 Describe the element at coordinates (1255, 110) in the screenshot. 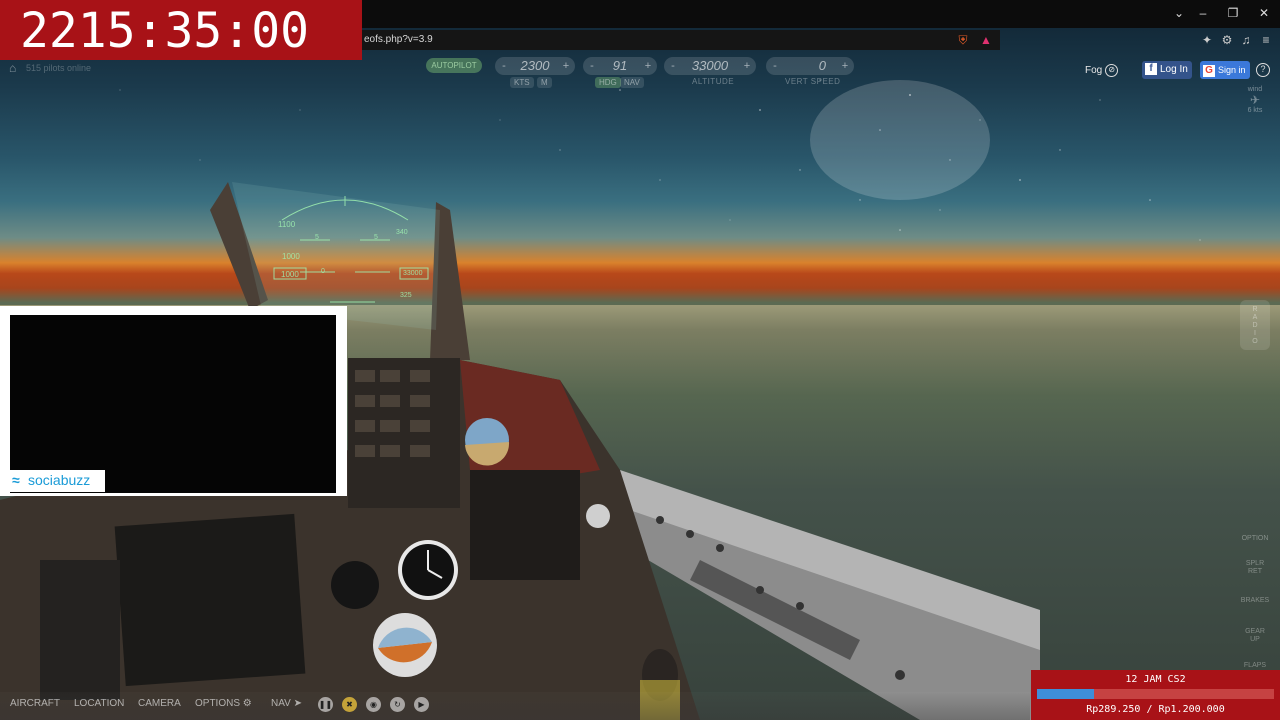

I see `wind-speed: 6 kts` at that location.